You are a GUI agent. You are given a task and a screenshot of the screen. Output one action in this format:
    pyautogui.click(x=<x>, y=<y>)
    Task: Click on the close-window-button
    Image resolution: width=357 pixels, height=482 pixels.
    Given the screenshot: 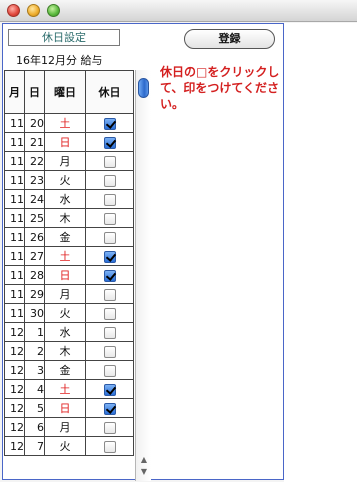 What is the action you would take?
    pyautogui.click(x=13, y=10)
    